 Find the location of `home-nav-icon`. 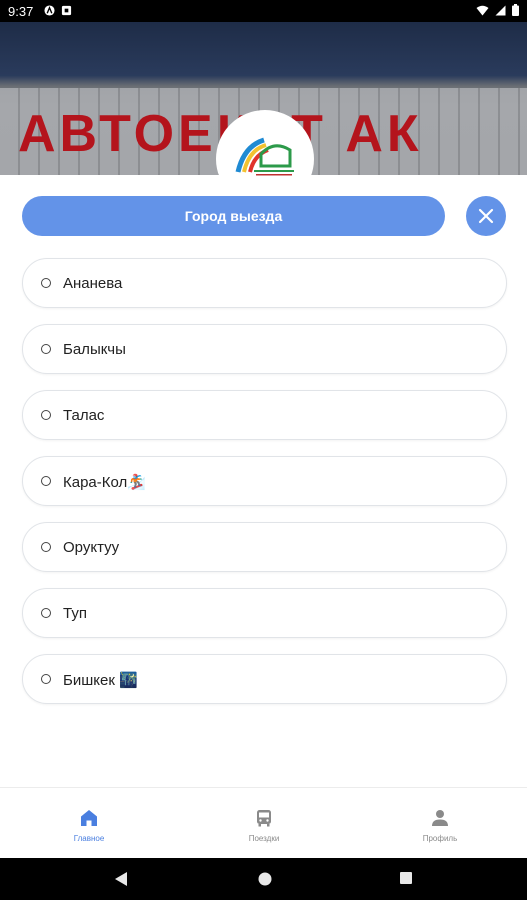

home-nav-icon is located at coordinates (265, 879).